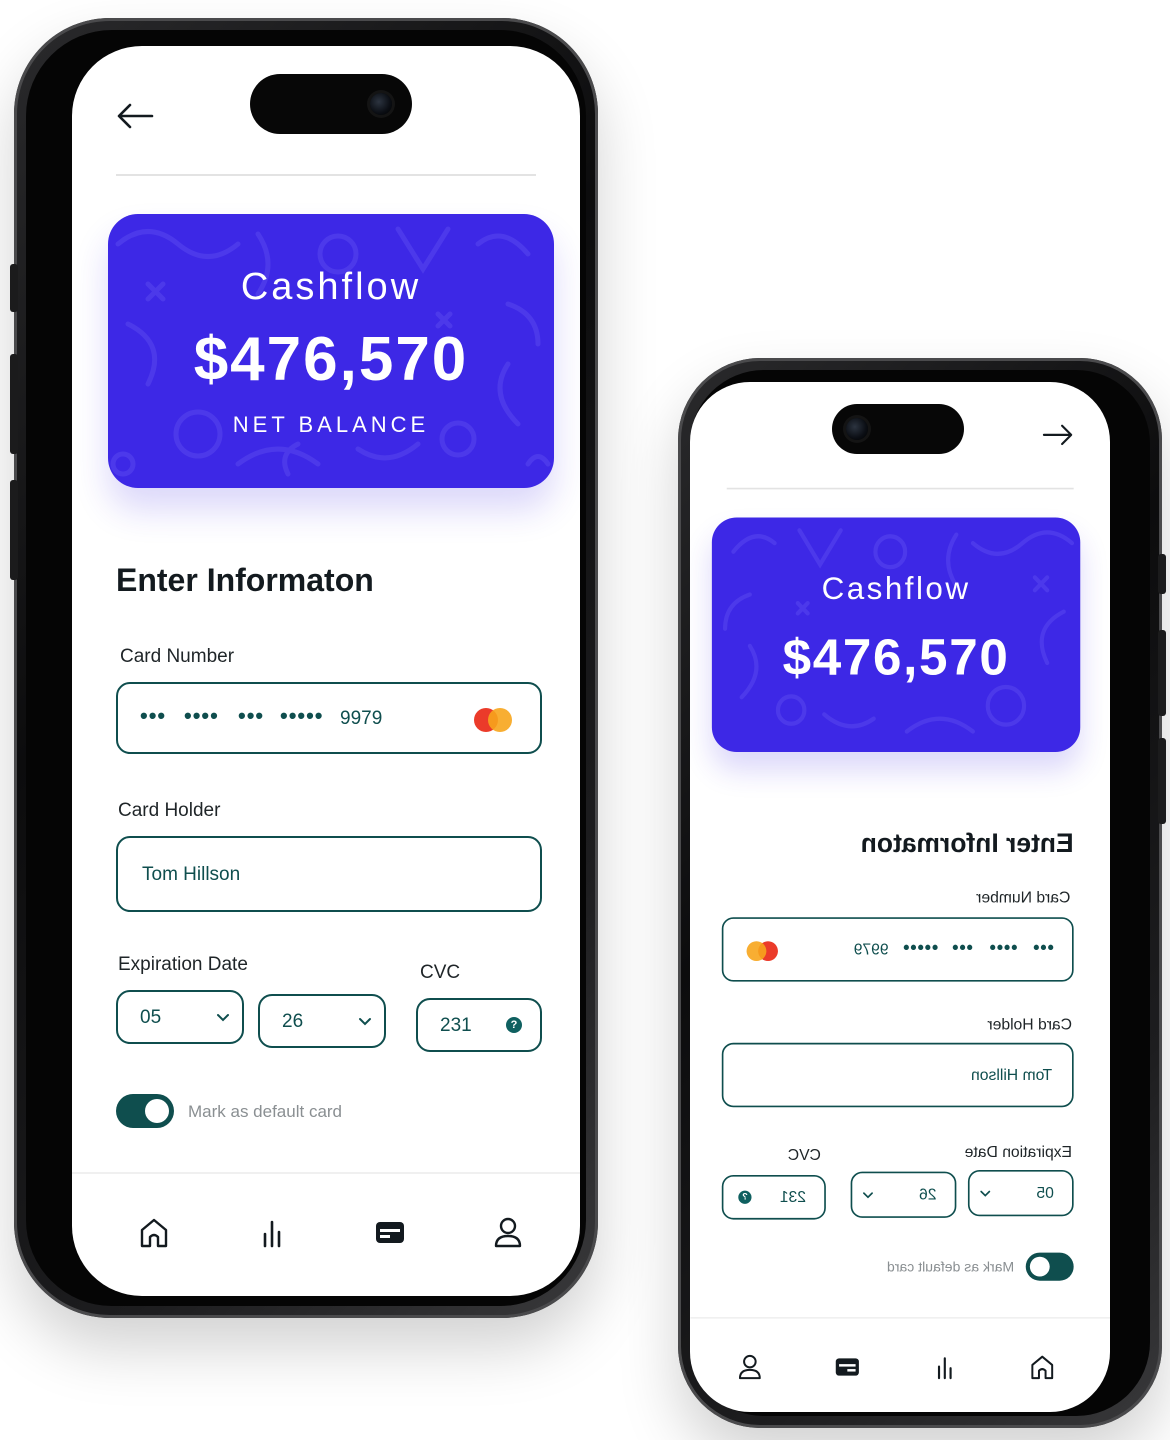 Image resolution: width=1170 pixels, height=1440 pixels. I want to click on card-text-unmirror: Cashflow $476,570, so click(896, 634).